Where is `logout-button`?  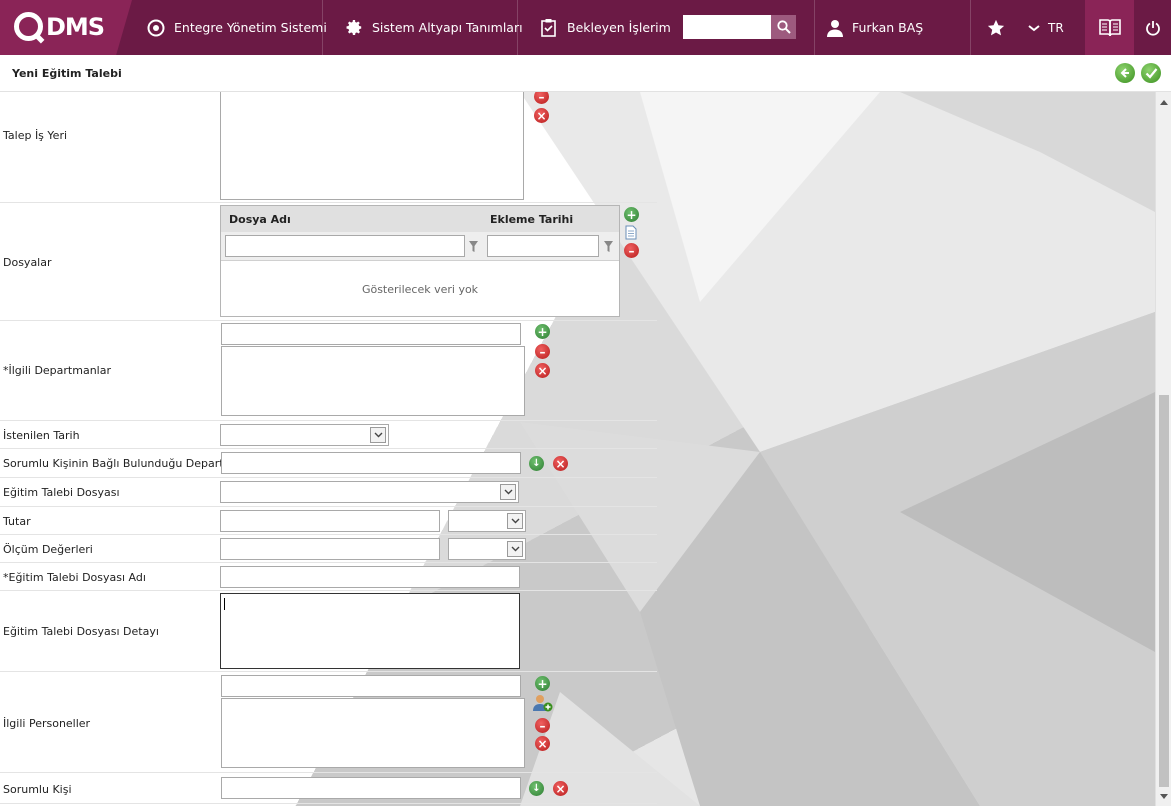 logout-button is located at coordinates (1152, 27).